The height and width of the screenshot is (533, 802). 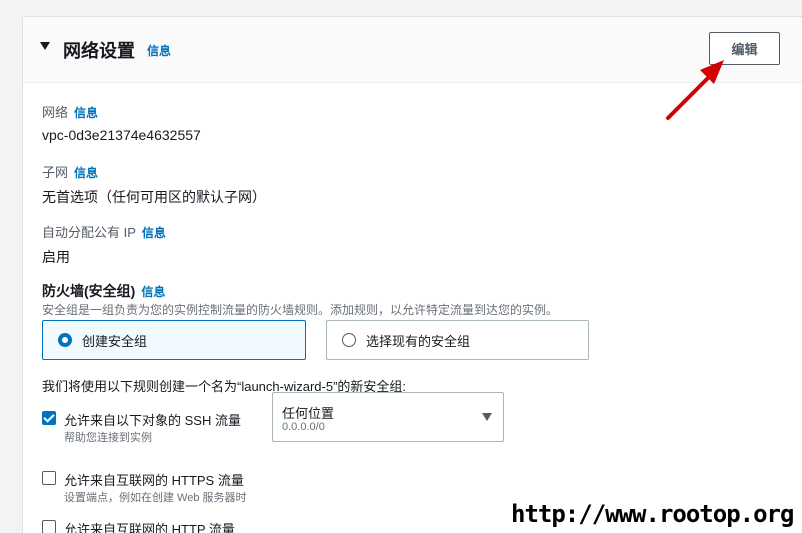 I want to click on http-rule-label: 允许来自互联网的 HTTP 流量, so click(x=149, y=527).